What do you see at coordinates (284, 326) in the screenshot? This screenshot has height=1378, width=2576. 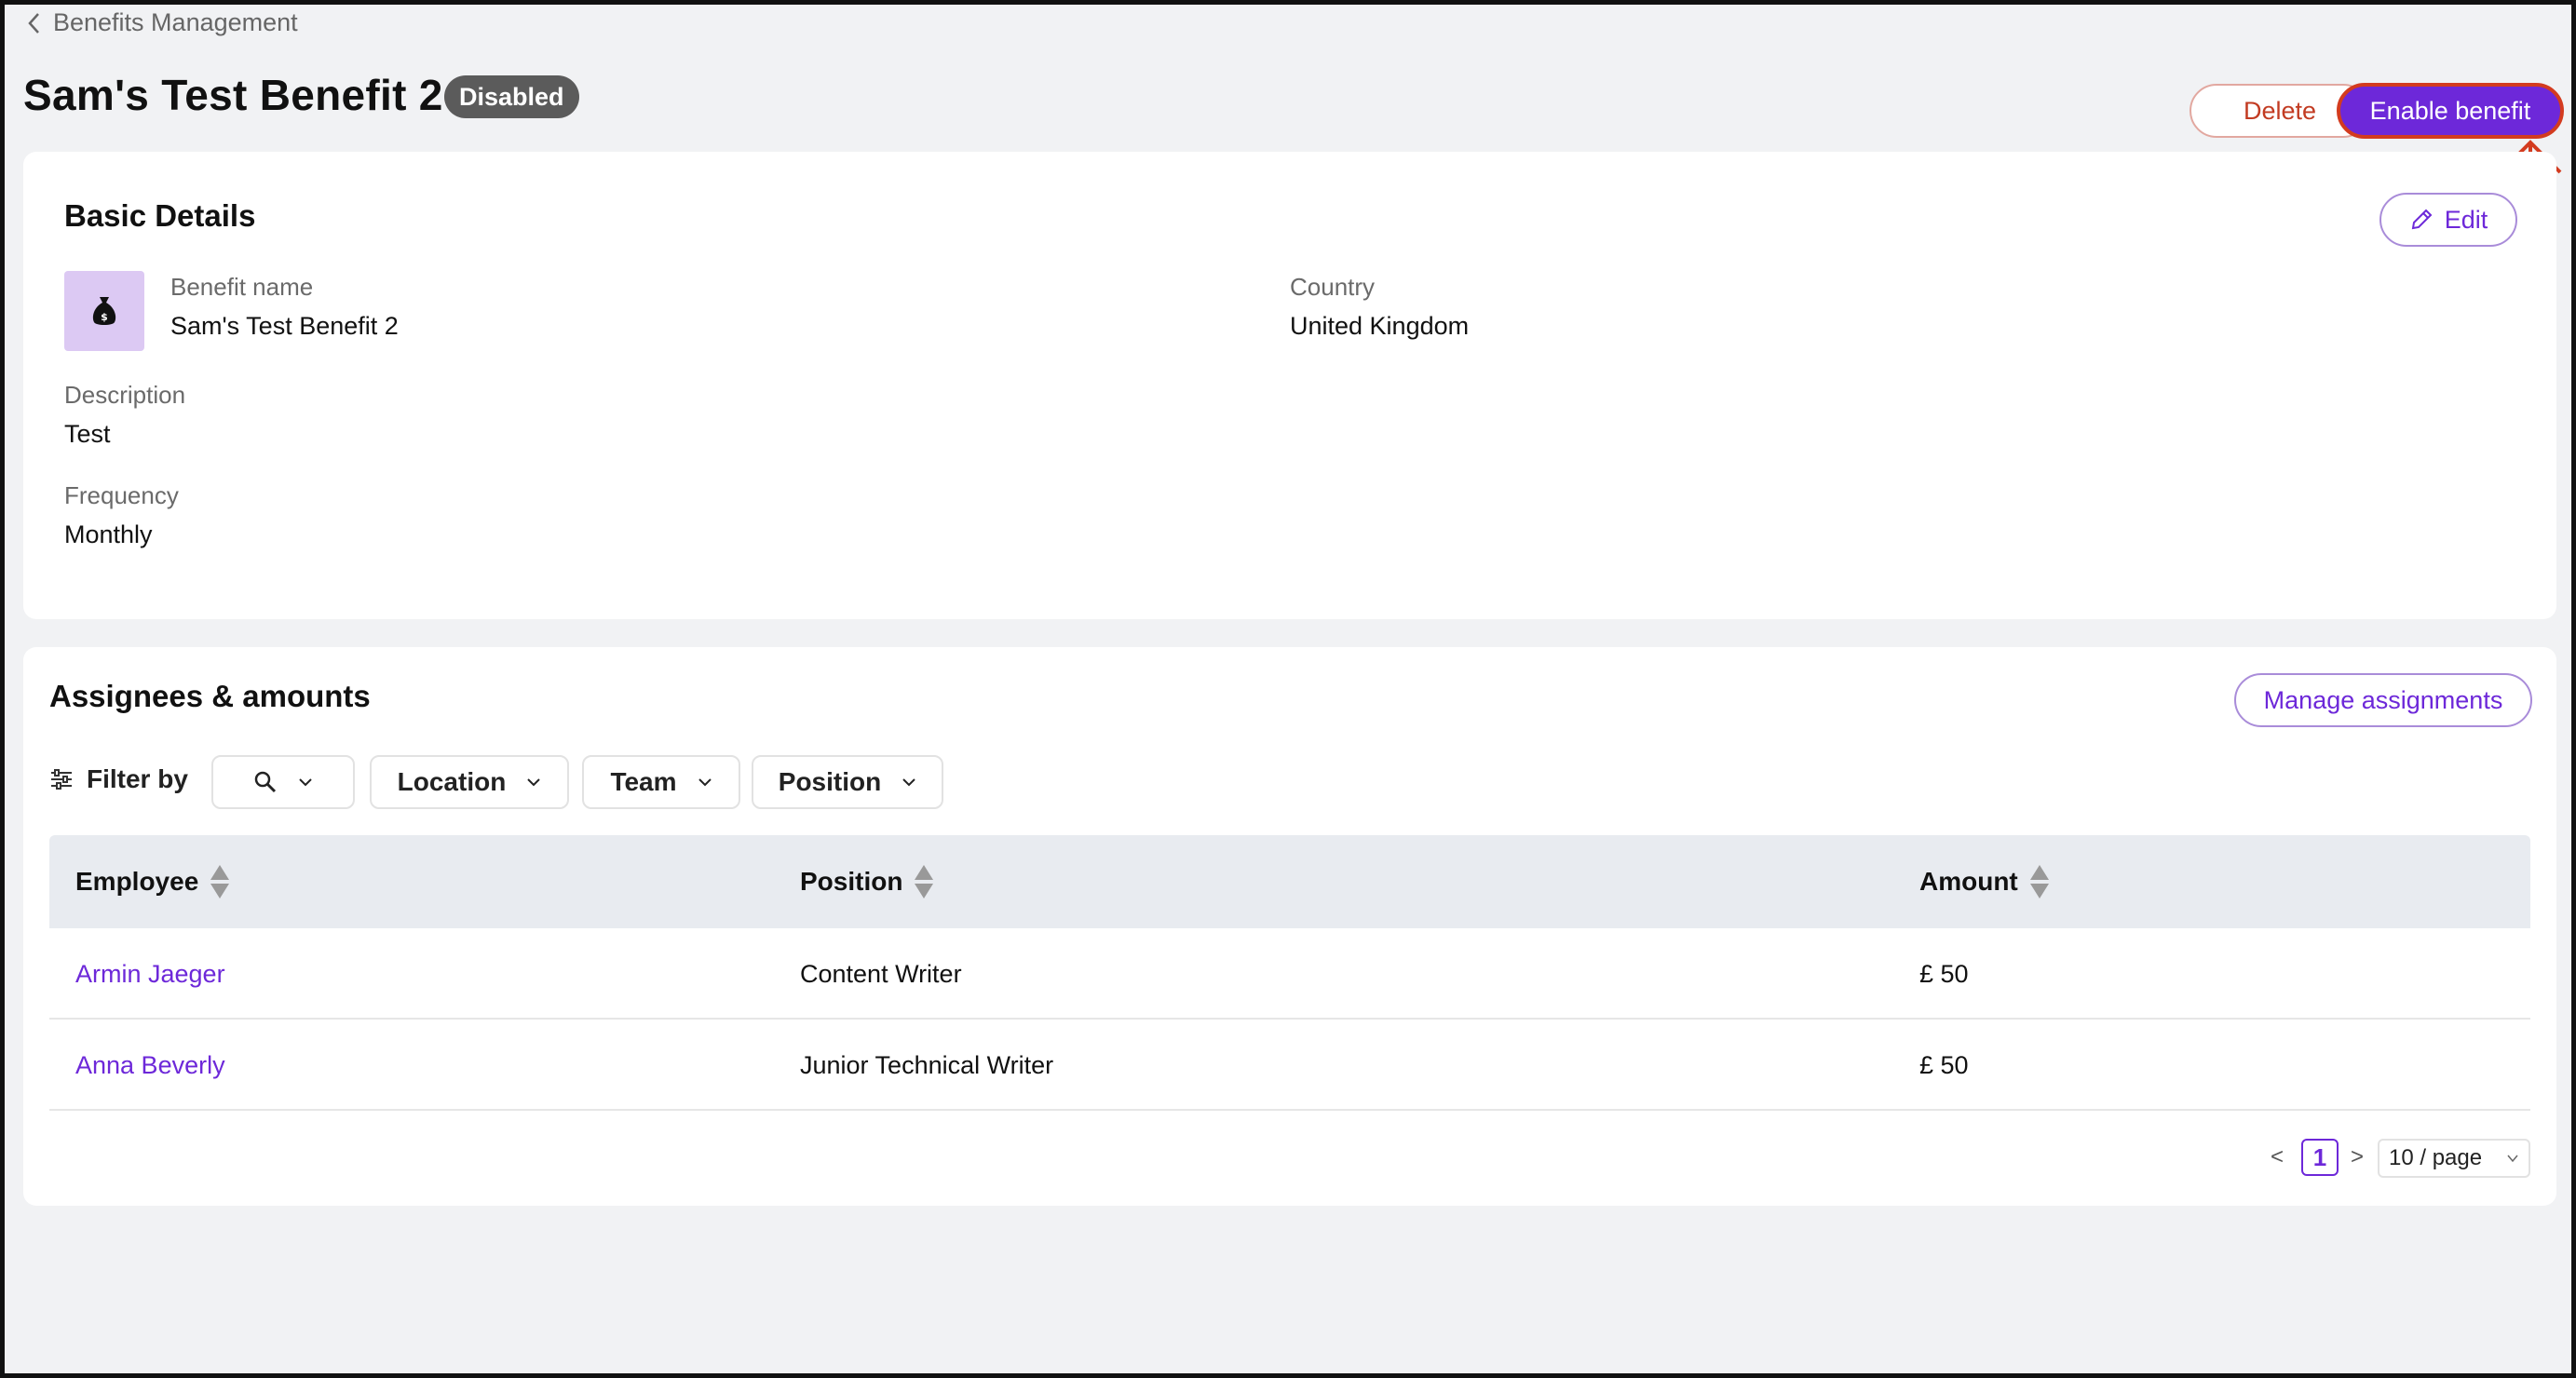 I see `benefit-name-value: Sam's Test Benefit 2` at bounding box center [284, 326].